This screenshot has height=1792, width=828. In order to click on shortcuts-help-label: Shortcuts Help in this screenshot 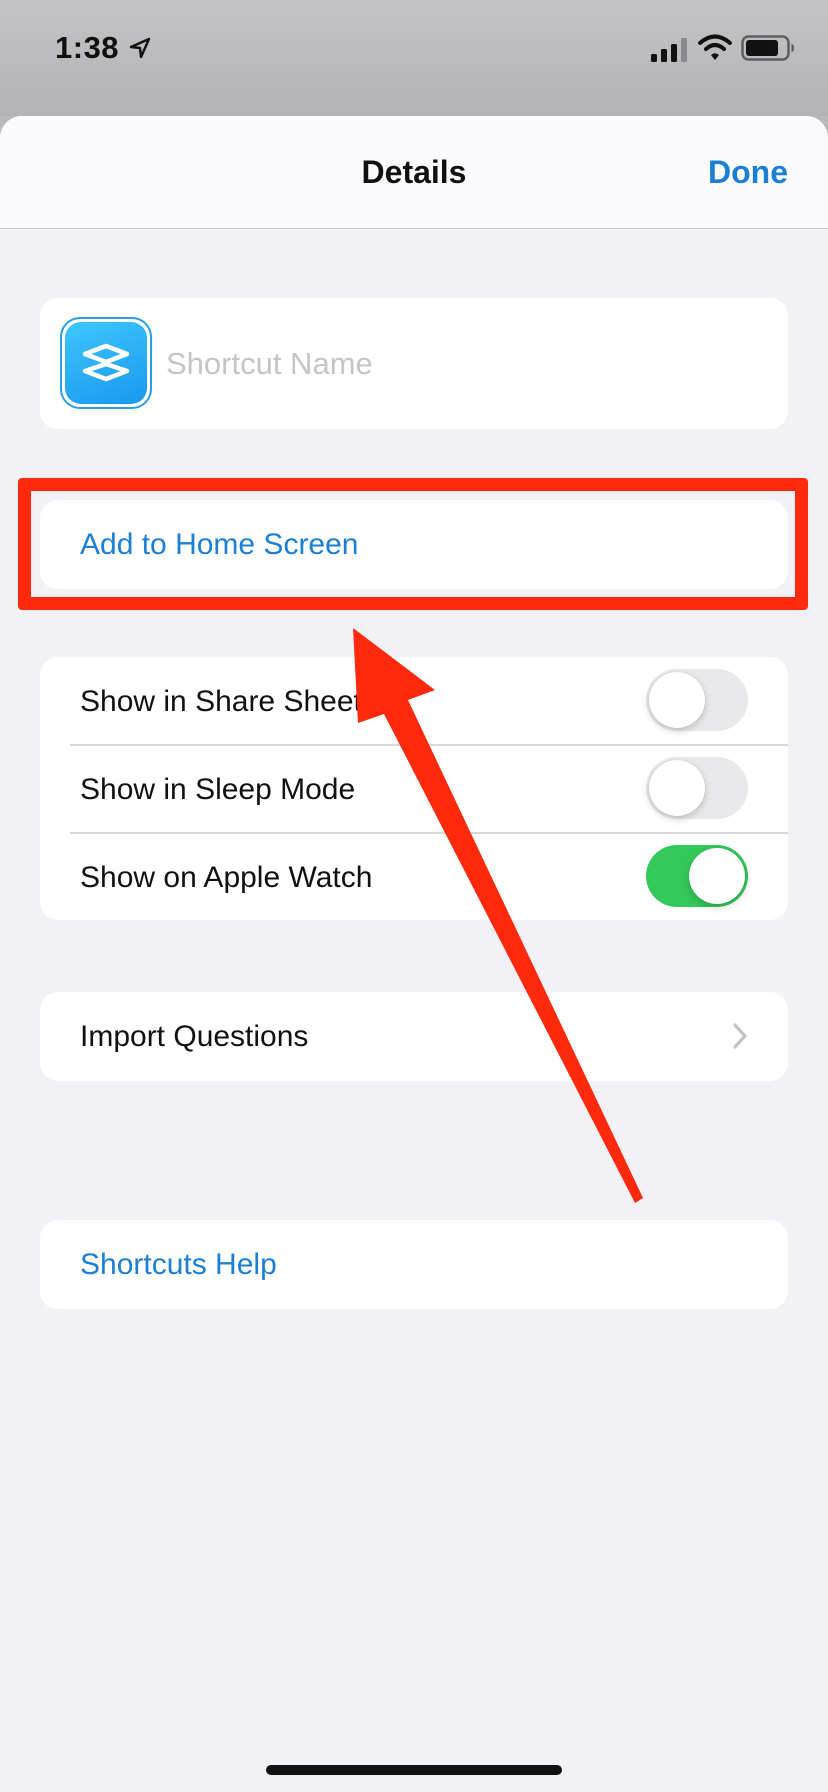, I will do `click(178, 1264)`.